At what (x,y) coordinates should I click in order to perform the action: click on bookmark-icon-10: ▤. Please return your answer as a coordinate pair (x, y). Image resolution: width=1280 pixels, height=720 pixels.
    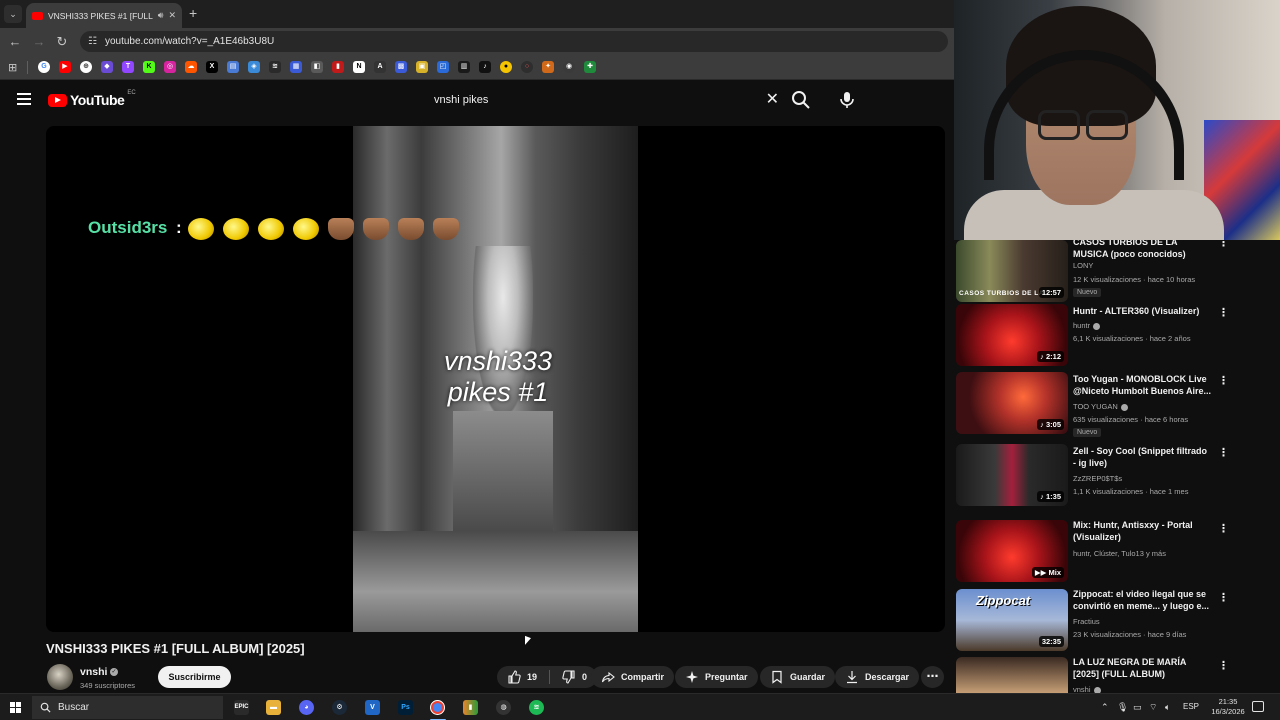
    Looking at the image, I should click on (233, 67).